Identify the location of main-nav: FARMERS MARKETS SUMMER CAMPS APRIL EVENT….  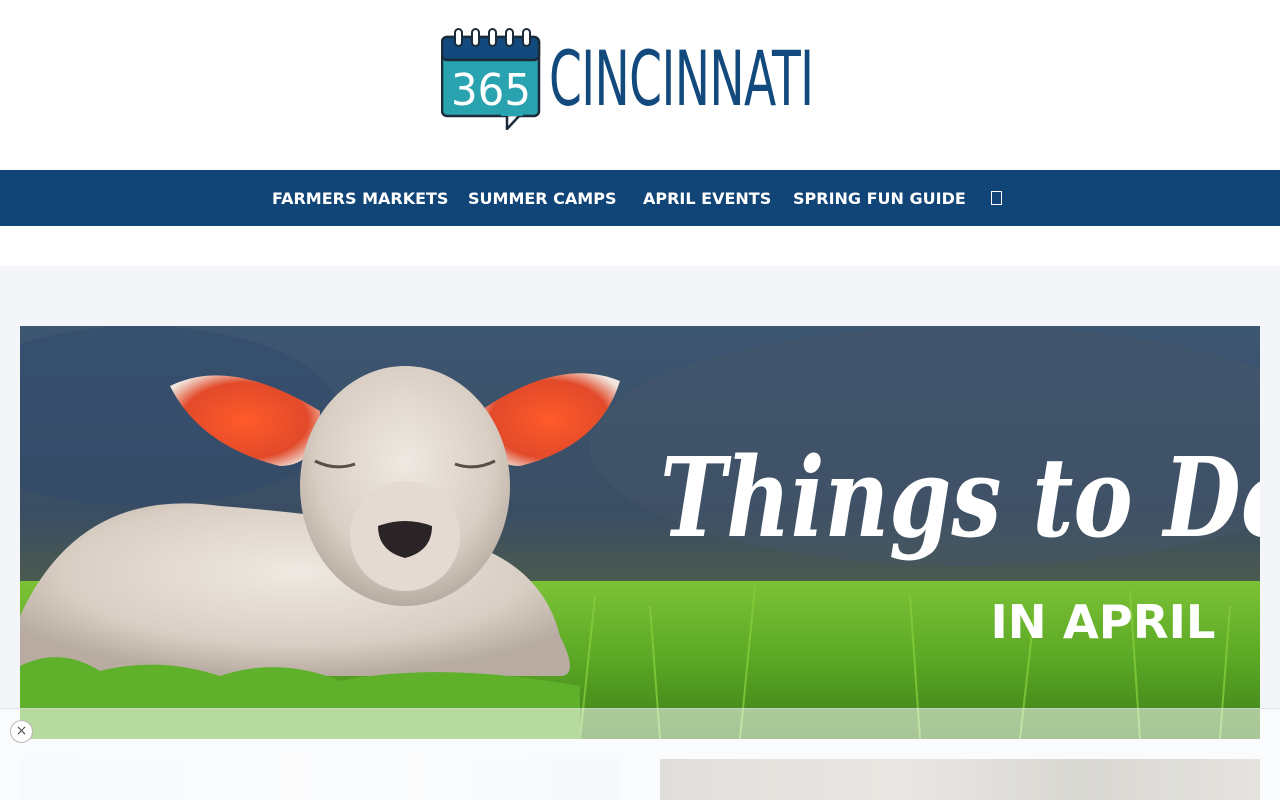
(640, 198).